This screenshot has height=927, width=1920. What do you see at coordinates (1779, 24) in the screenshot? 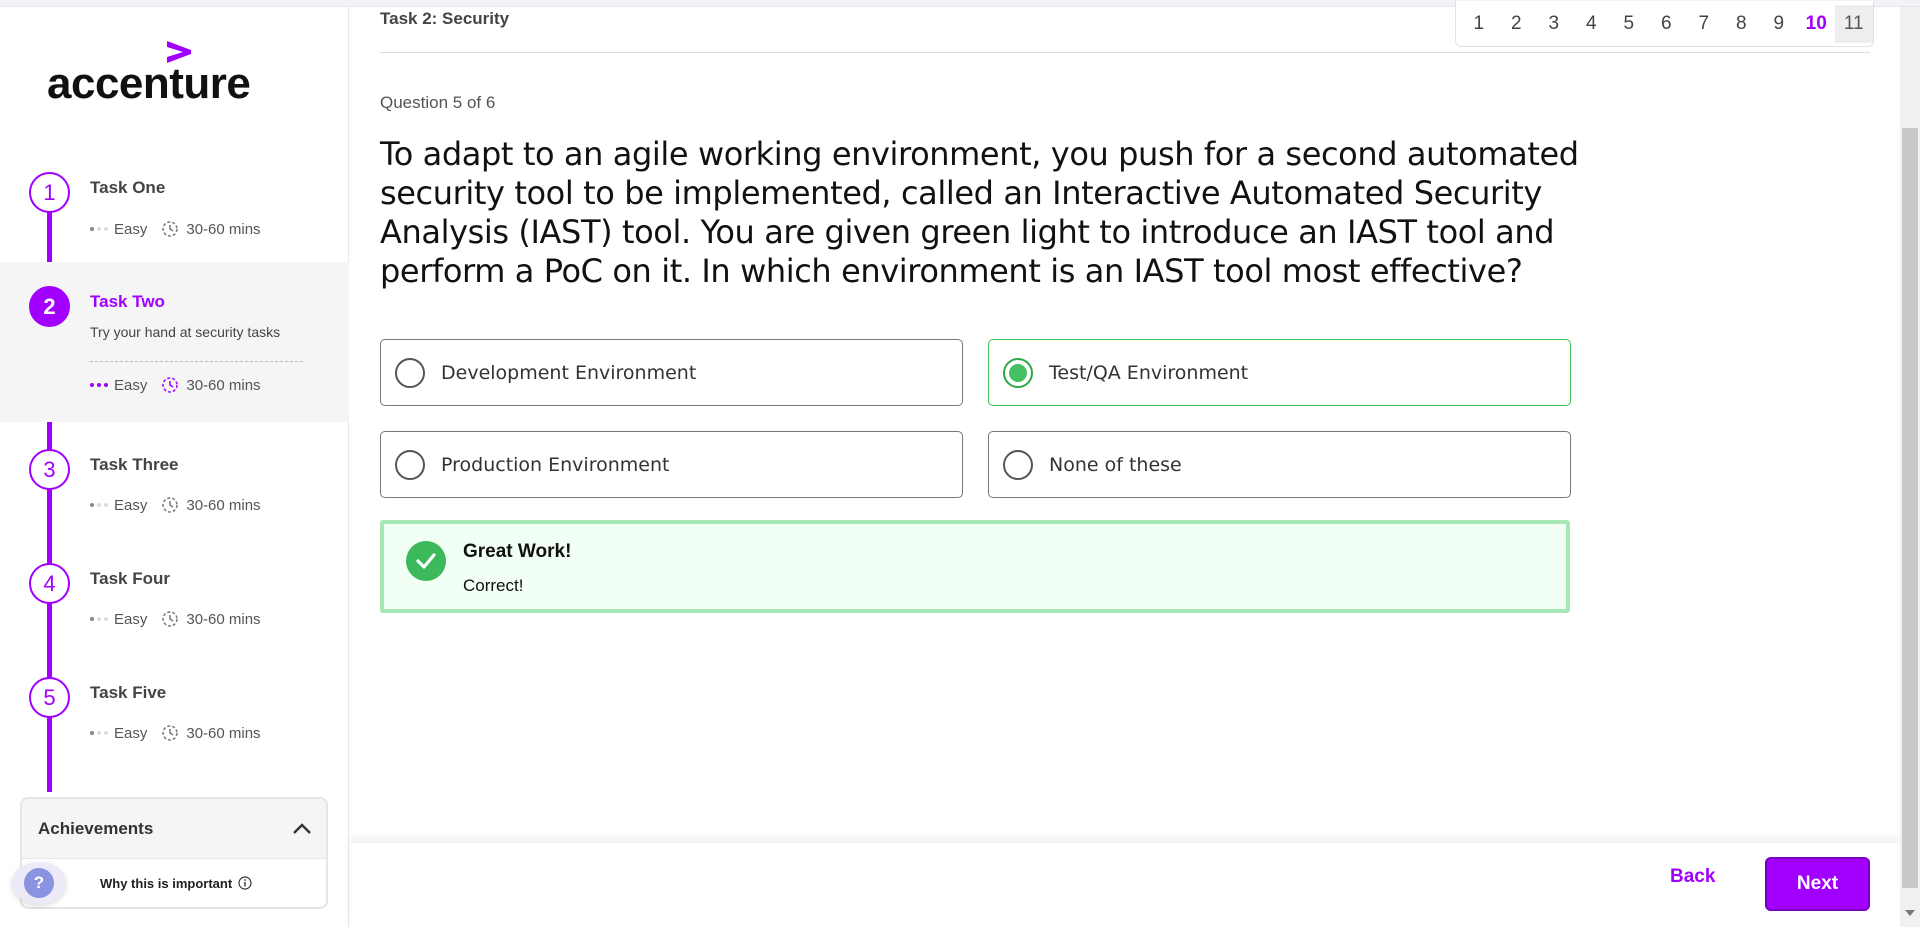
I see `page-9: 9` at bounding box center [1779, 24].